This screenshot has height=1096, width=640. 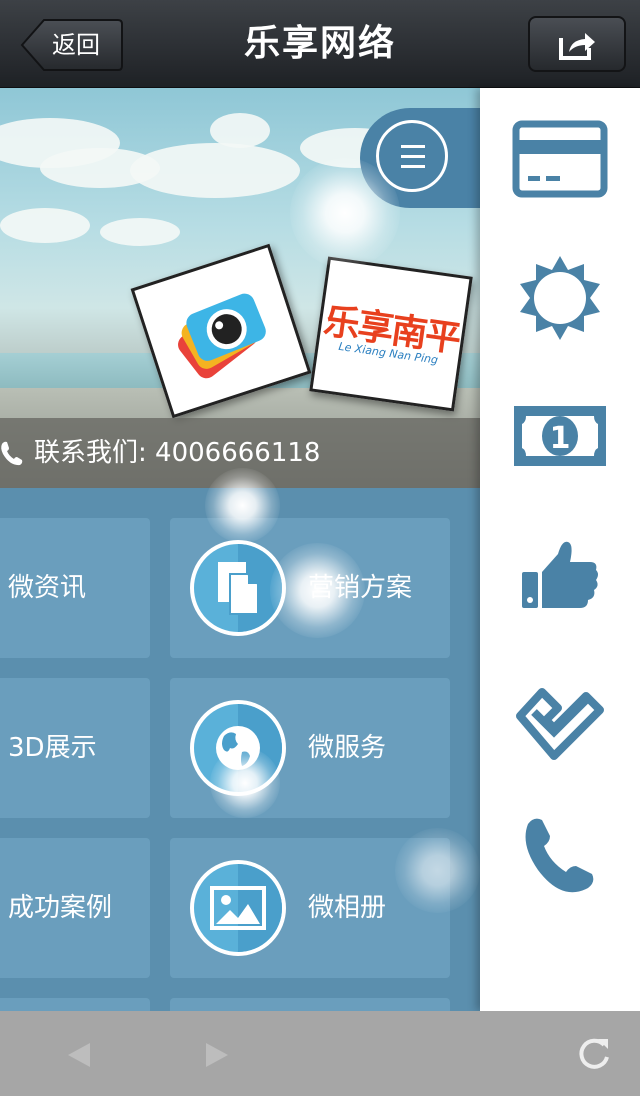 I want to click on contact-bar: 联系我们: 4006666118, so click(x=240, y=453).